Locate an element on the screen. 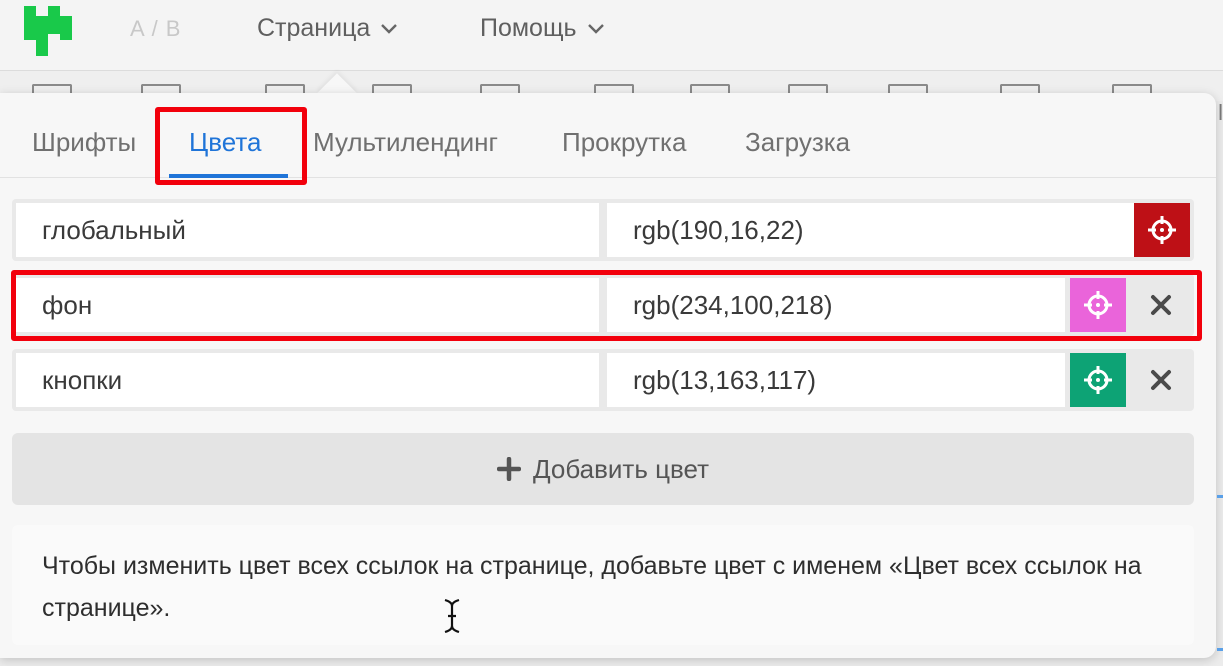 The width and height of the screenshot is (1223, 666). remove-color-button is located at coordinates (1161, 380).